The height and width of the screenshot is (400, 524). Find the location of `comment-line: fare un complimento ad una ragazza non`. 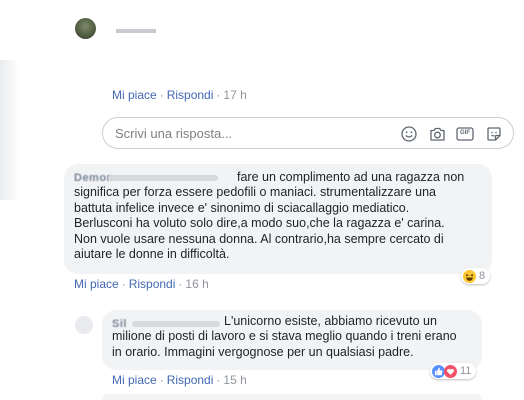

comment-line: fare un complimento ad una ragazza non is located at coordinates (351, 177).